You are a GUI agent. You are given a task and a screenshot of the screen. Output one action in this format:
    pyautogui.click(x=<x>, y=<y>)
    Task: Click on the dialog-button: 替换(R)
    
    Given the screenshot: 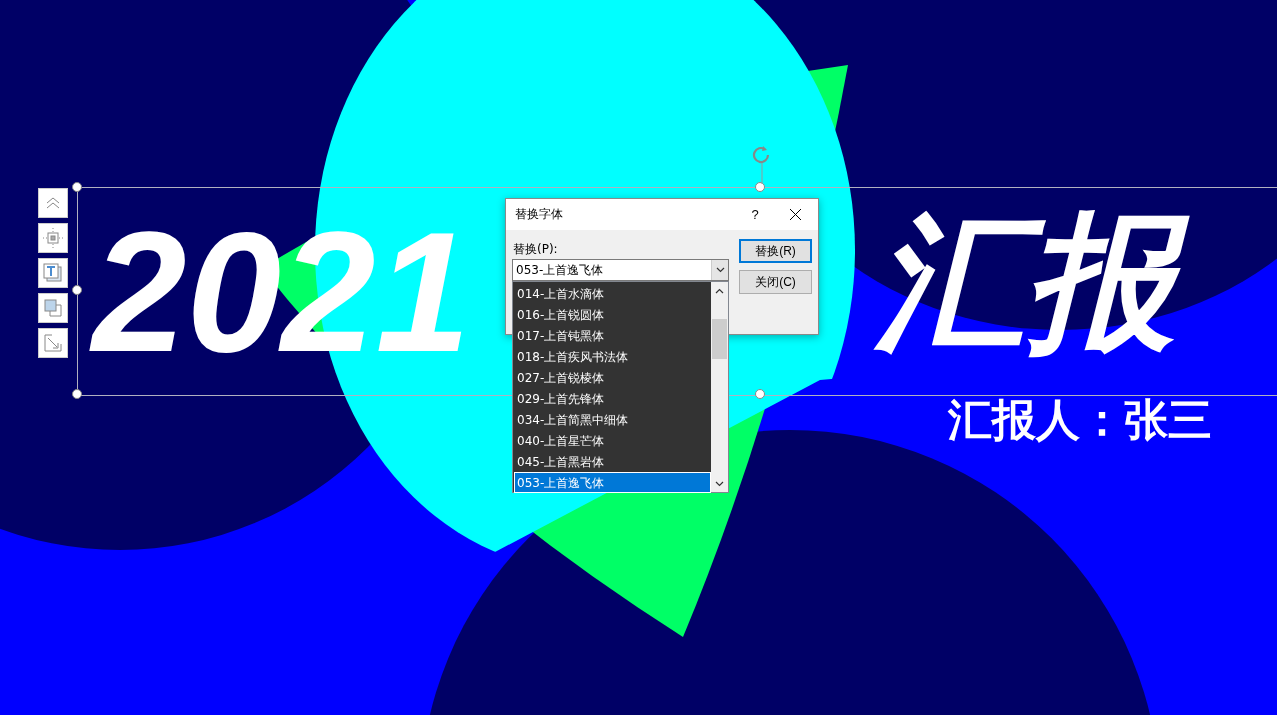 What is the action you would take?
    pyautogui.click(x=775, y=251)
    